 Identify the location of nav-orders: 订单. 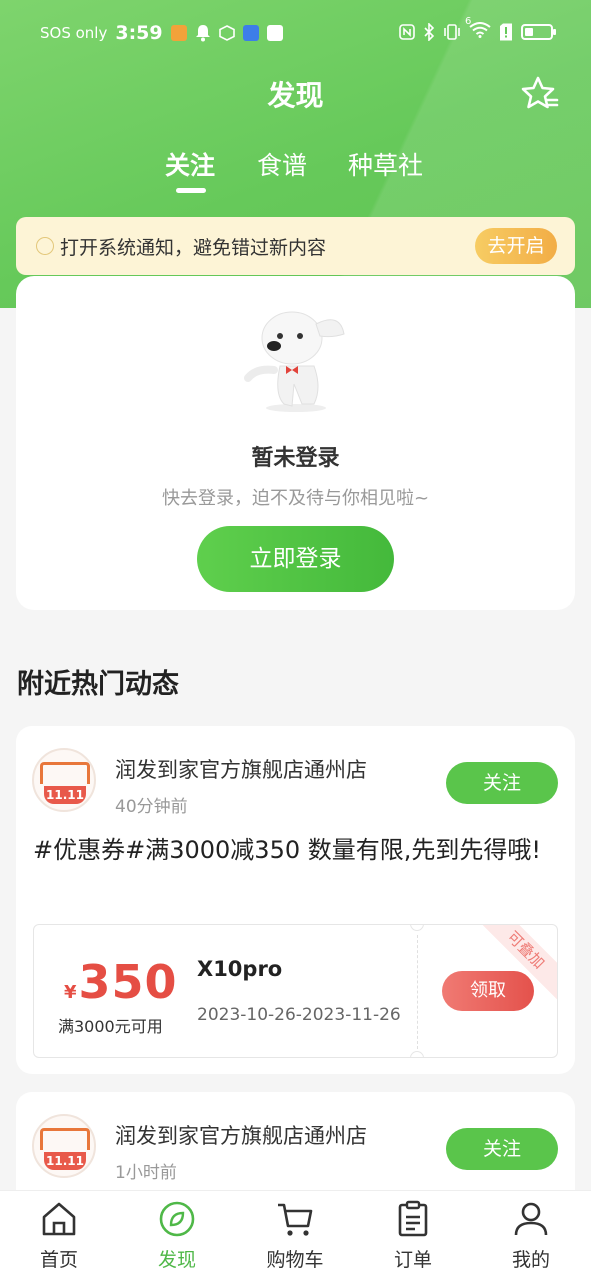
(413, 1235).